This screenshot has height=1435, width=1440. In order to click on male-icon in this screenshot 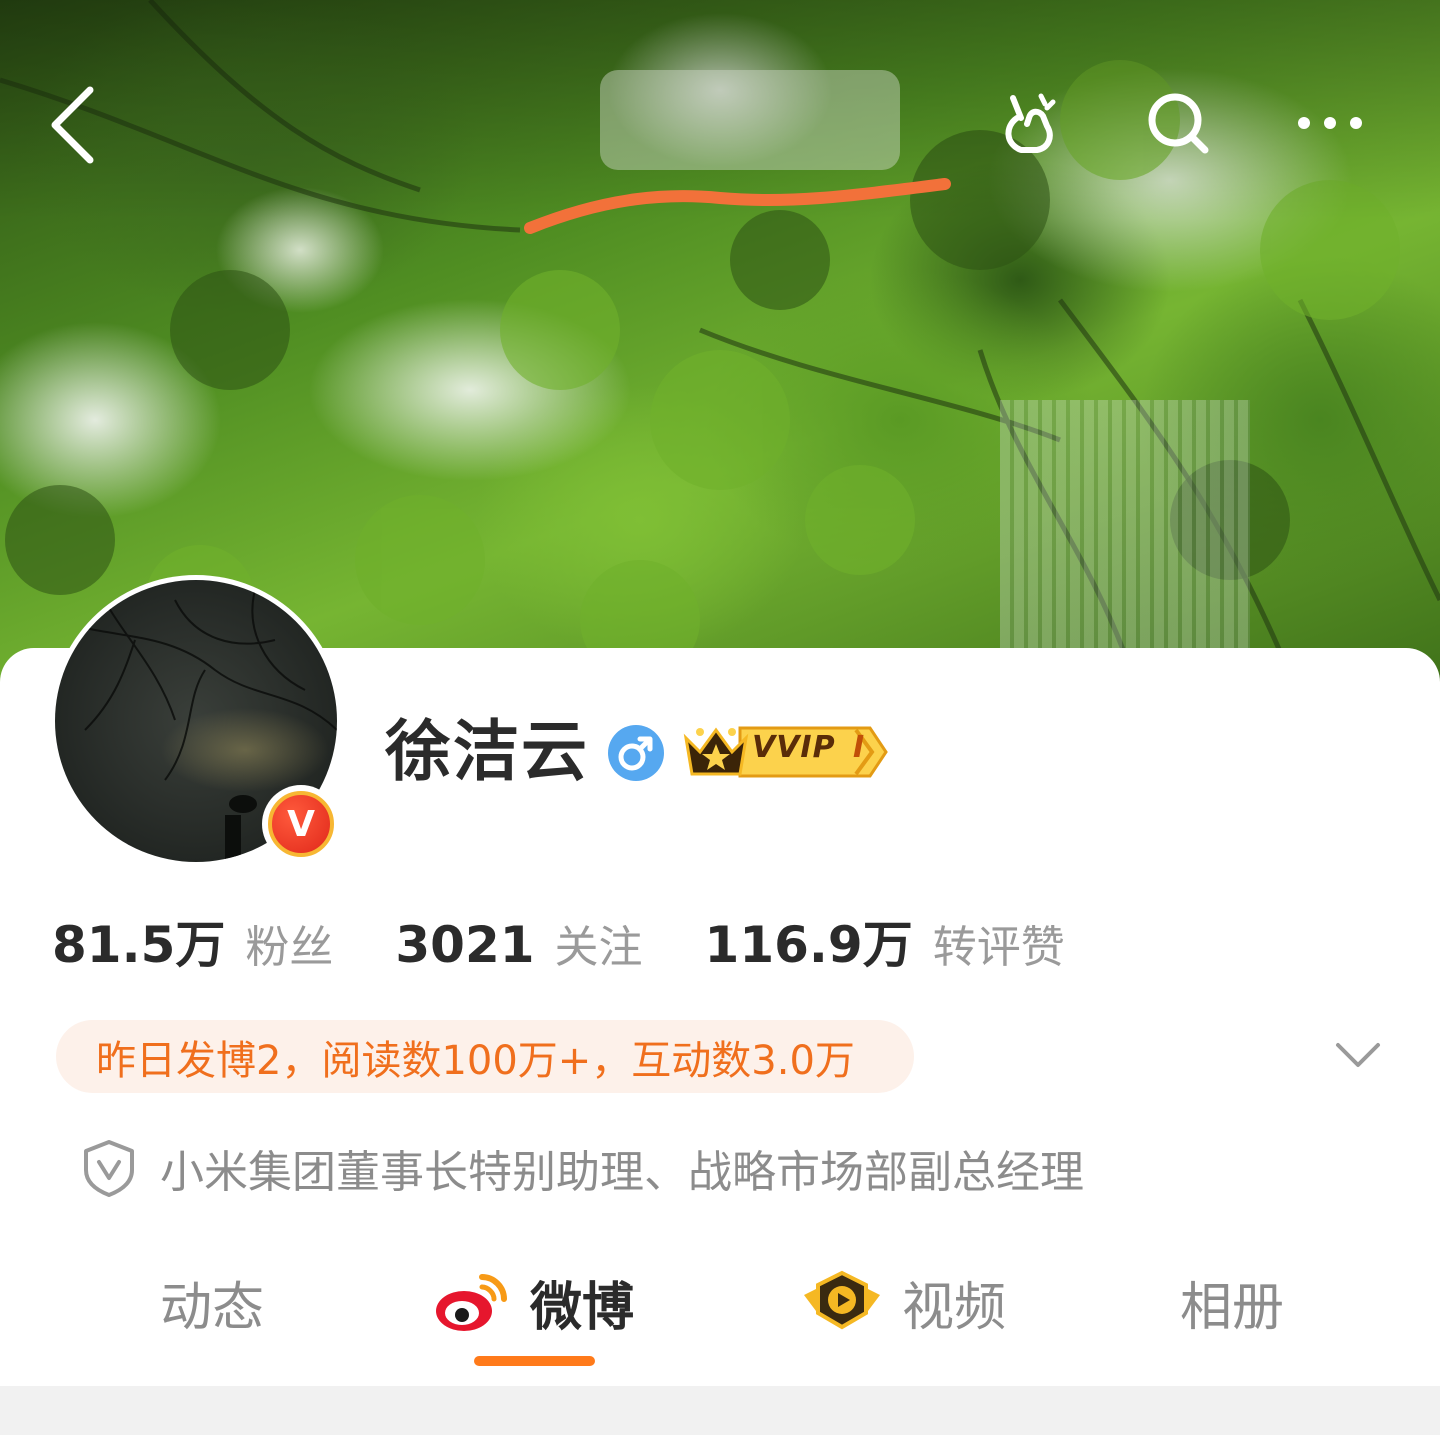, I will do `click(636, 753)`.